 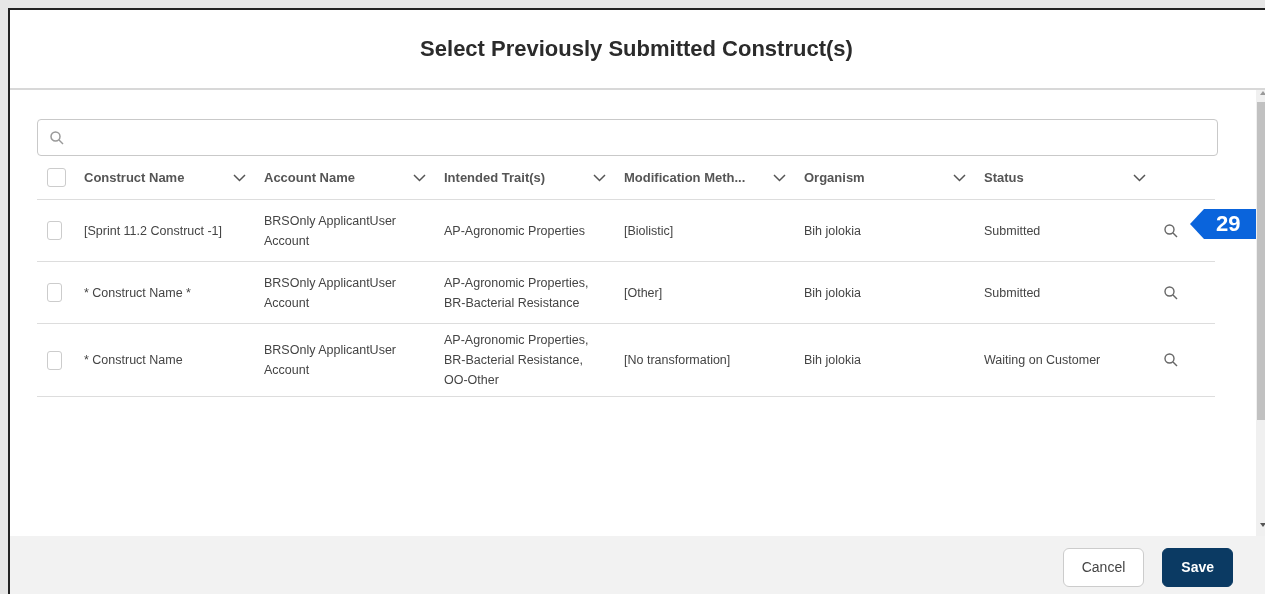 I want to click on table-cell-text: [Biolistic], so click(x=649, y=231).